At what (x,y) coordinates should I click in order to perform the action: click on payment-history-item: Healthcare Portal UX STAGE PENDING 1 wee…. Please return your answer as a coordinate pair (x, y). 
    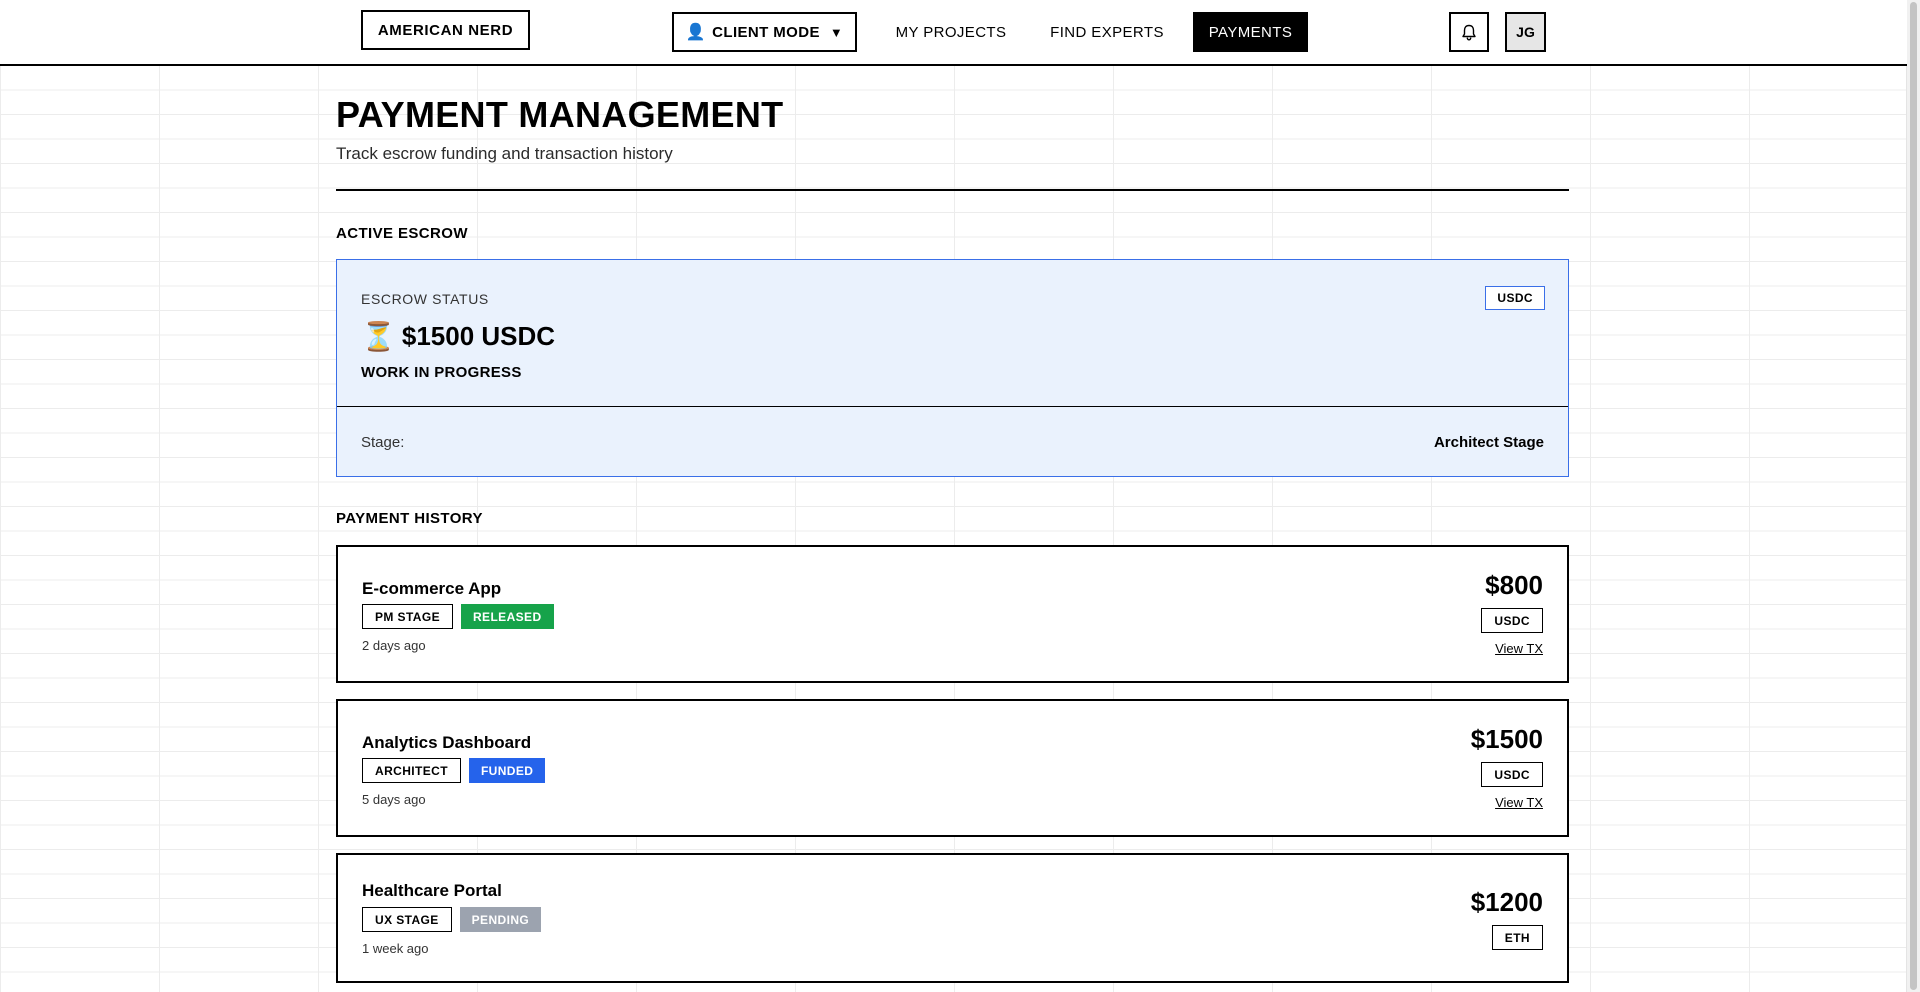
    Looking at the image, I should click on (952, 918).